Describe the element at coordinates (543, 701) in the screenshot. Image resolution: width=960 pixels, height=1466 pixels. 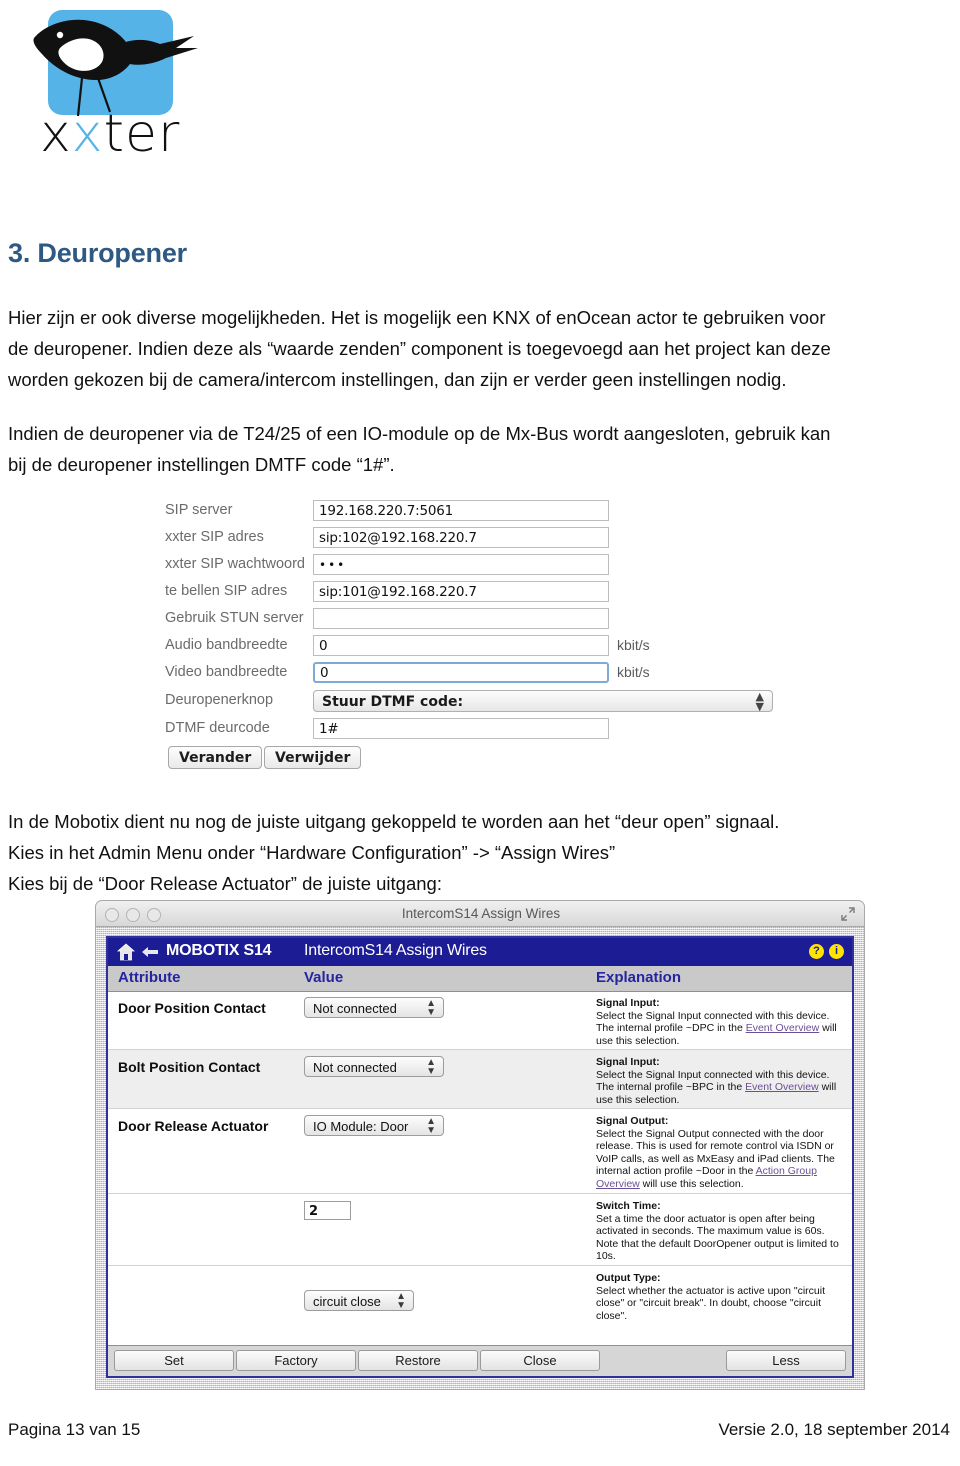
I see `sip-doorbutton-select: Stuur DTMF code: ▲ ▼` at that location.